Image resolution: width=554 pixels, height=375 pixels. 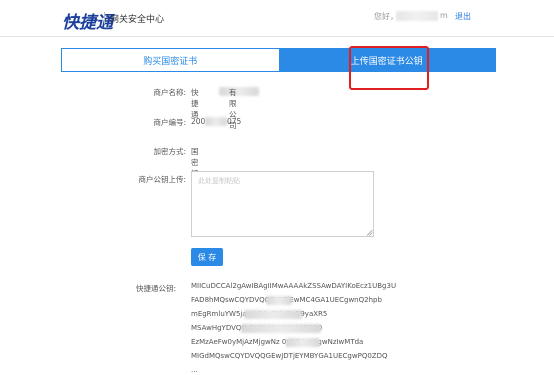 What do you see at coordinates (216, 121) in the screenshot?
I see `redacted-merchant-no` at bounding box center [216, 121].